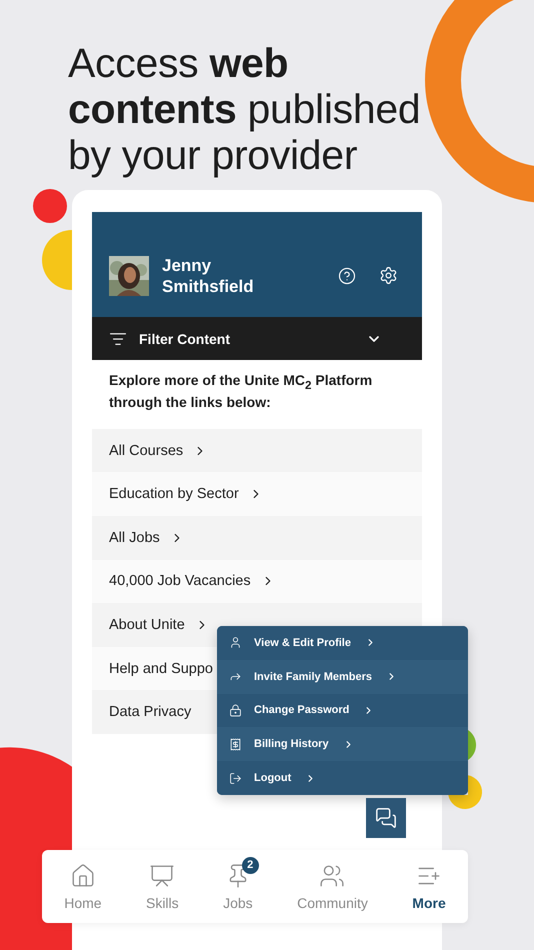 This screenshot has height=950, width=534. Describe the element at coordinates (388, 275) in the screenshot. I see `settings-button` at that location.